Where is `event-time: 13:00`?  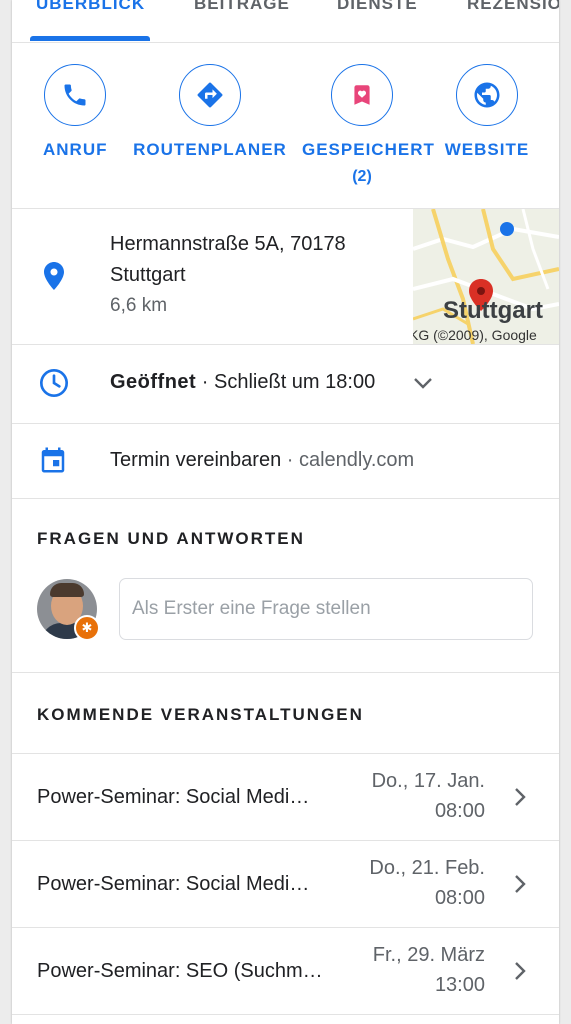
event-time: 13:00 is located at coordinates (459, 985).